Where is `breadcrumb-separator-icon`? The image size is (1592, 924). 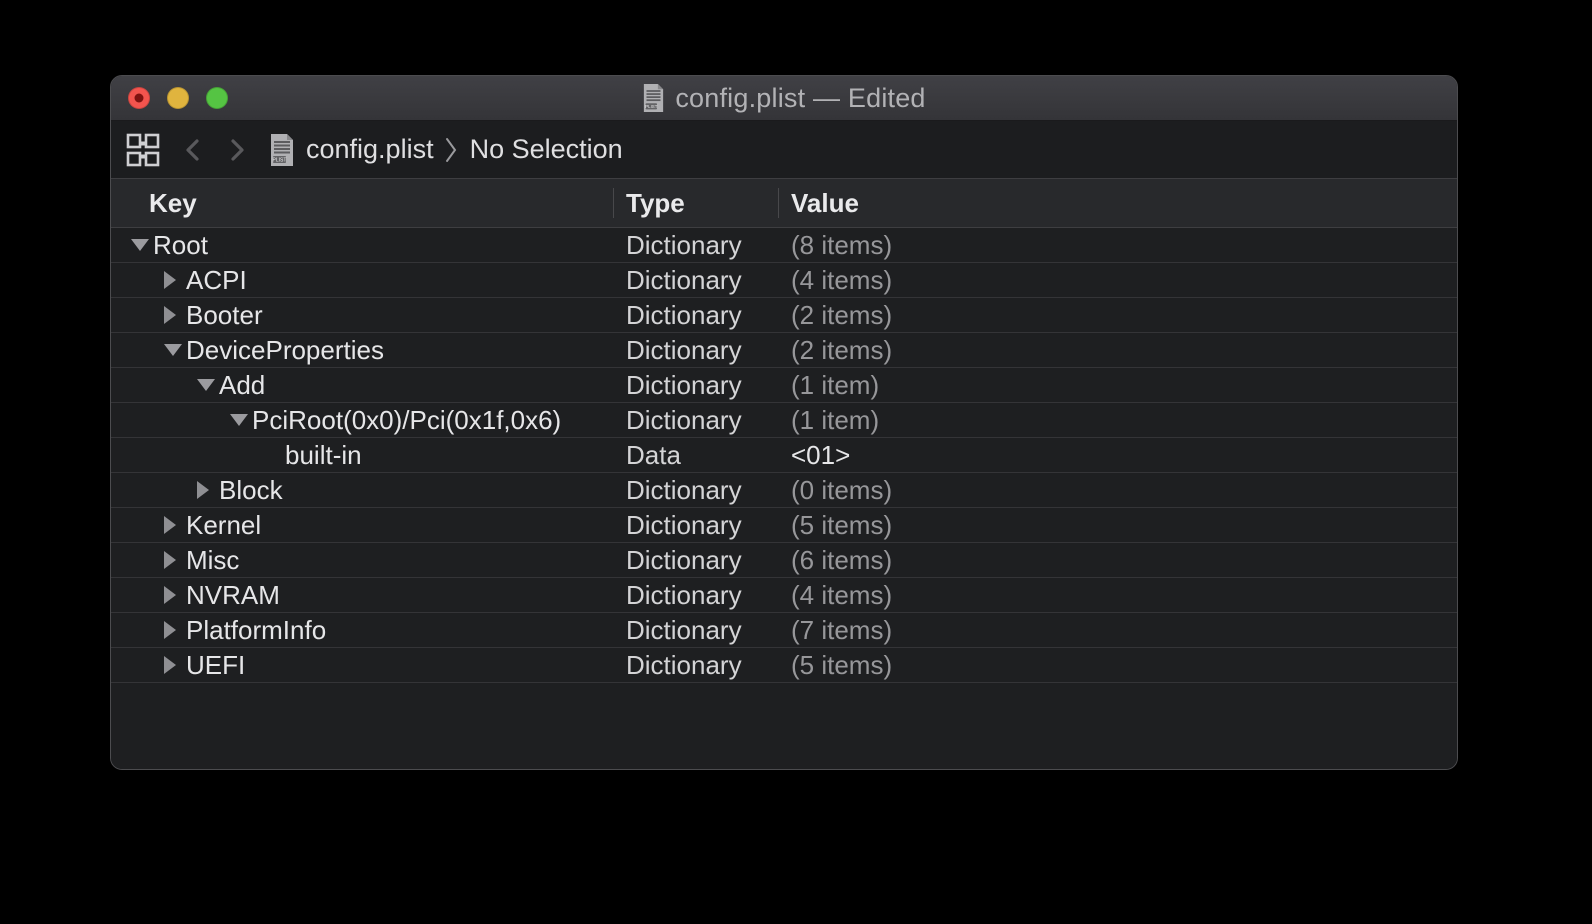 breadcrumb-separator-icon is located at coordinates (451, 150).